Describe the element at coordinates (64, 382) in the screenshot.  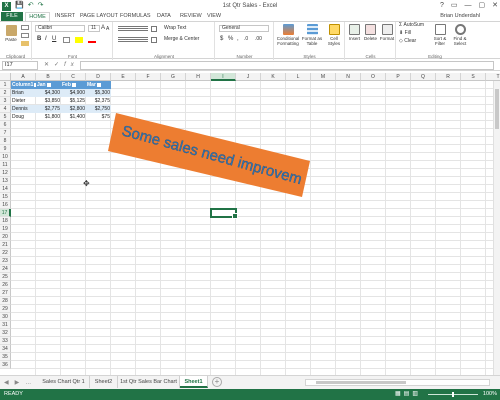
I see `sheet-tab-sales-chart-qtr-1: Sales Chart Qtr 1` at that location.